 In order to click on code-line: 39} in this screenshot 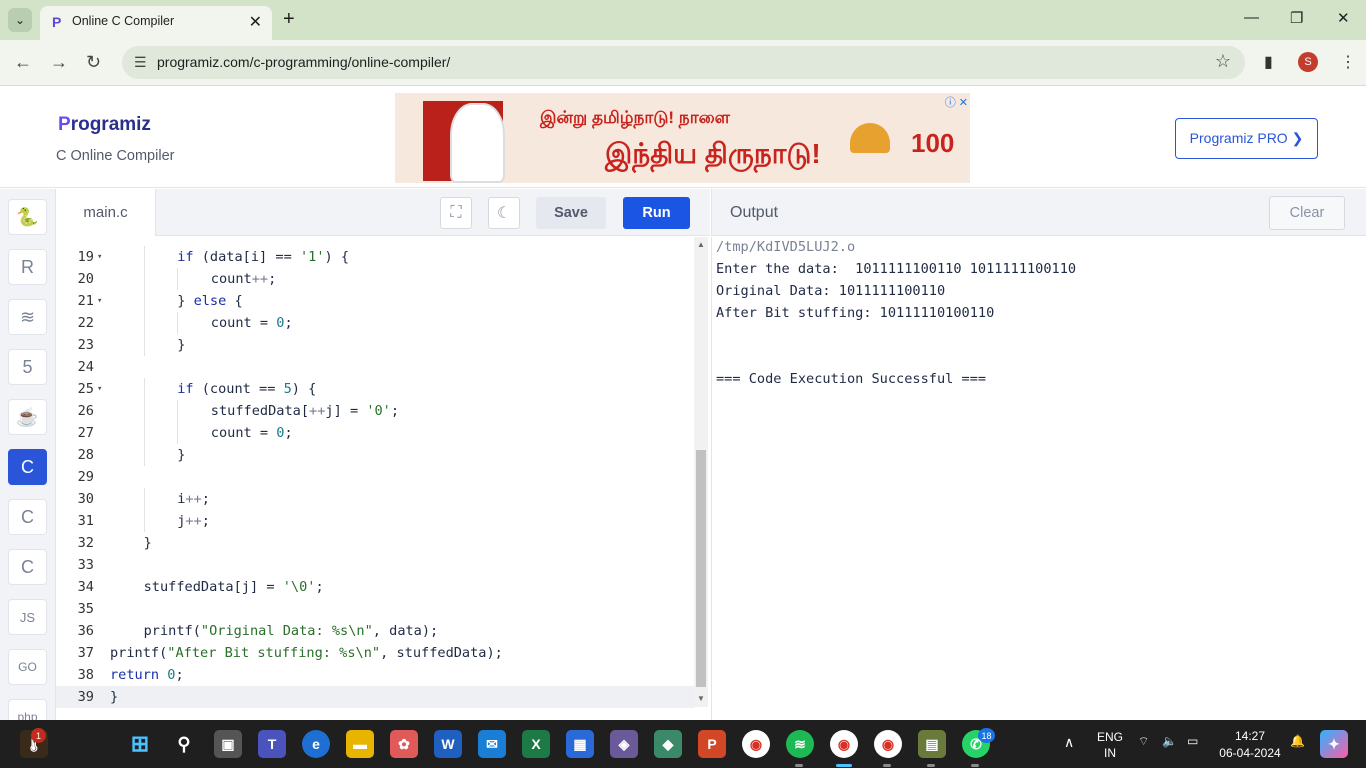, I will do `click(375, 697)`.